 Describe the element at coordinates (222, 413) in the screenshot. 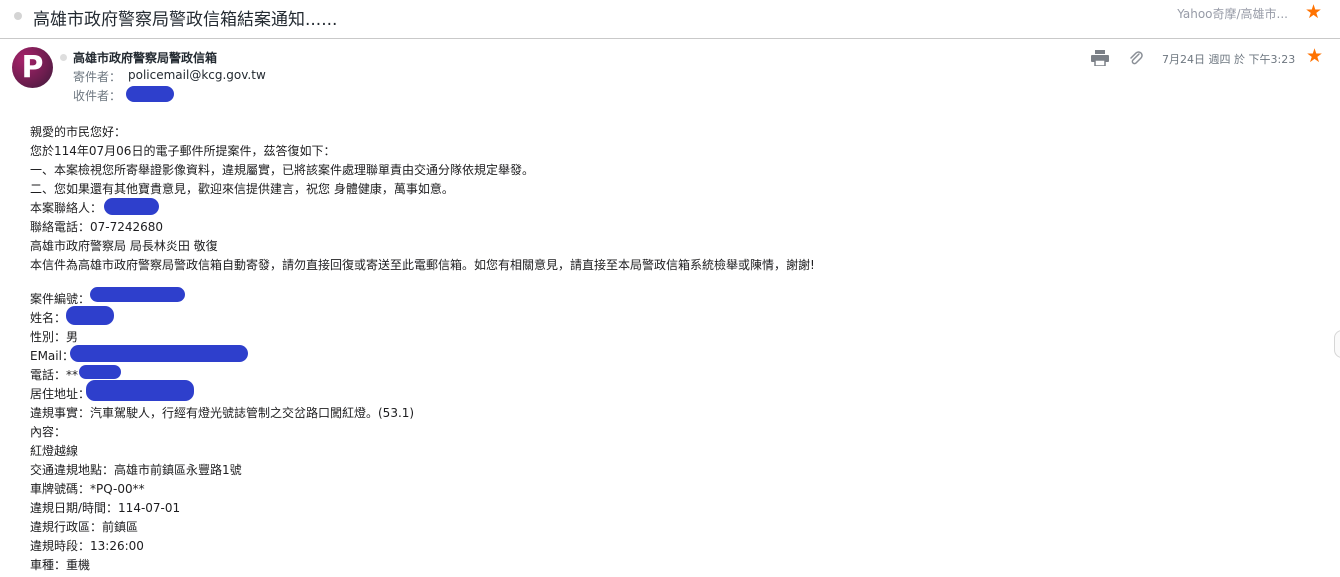

I see `violation-fact: 違規事實：汽車駕駛人，行經有燈光號誌管制之交岔路口闖紅燈。(53.1)` at that location.